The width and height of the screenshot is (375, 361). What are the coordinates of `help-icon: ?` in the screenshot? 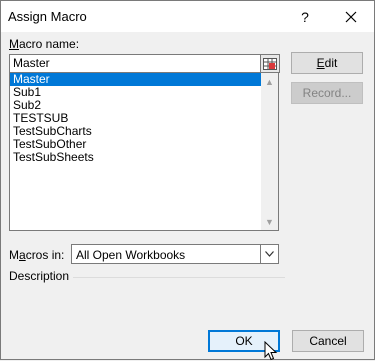 It's located at (305, 16).